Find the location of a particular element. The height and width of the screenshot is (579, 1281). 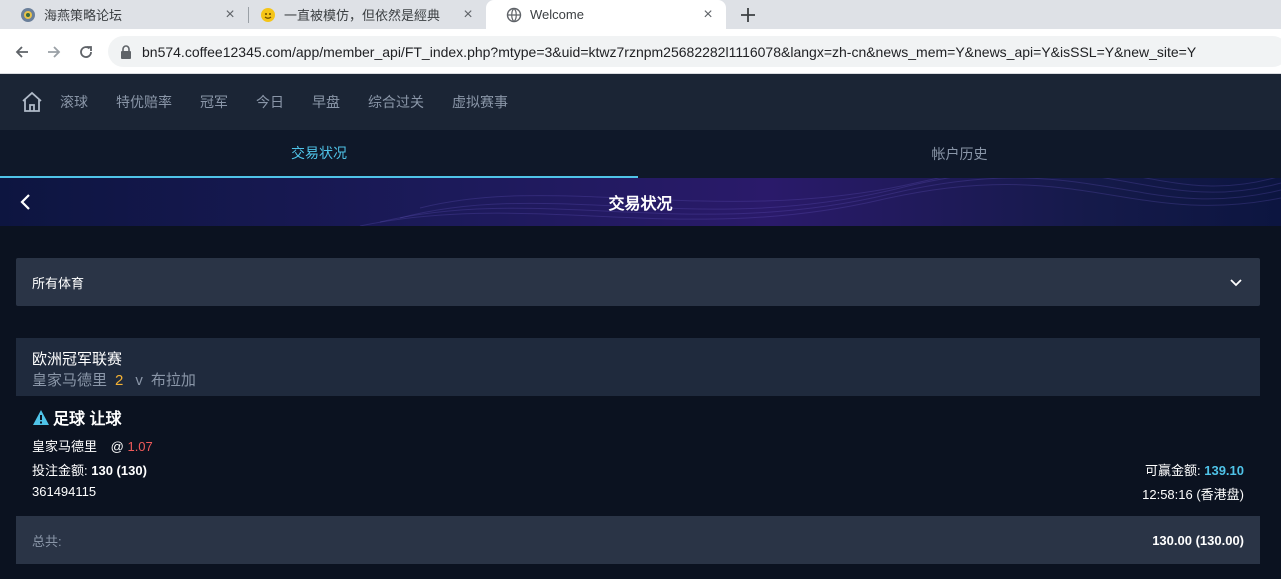

bet-time: 12:58:16 (香港盘) is located at coordinates (1193, 494).